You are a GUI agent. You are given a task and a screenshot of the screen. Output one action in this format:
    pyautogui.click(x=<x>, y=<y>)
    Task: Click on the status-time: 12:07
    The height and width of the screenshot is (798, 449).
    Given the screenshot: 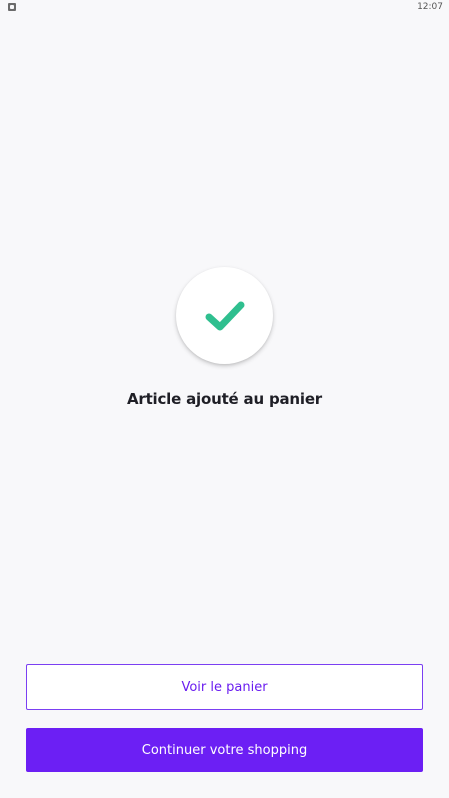 What is the action you would take?
    pyautogui.click(x=430, y=7)
    